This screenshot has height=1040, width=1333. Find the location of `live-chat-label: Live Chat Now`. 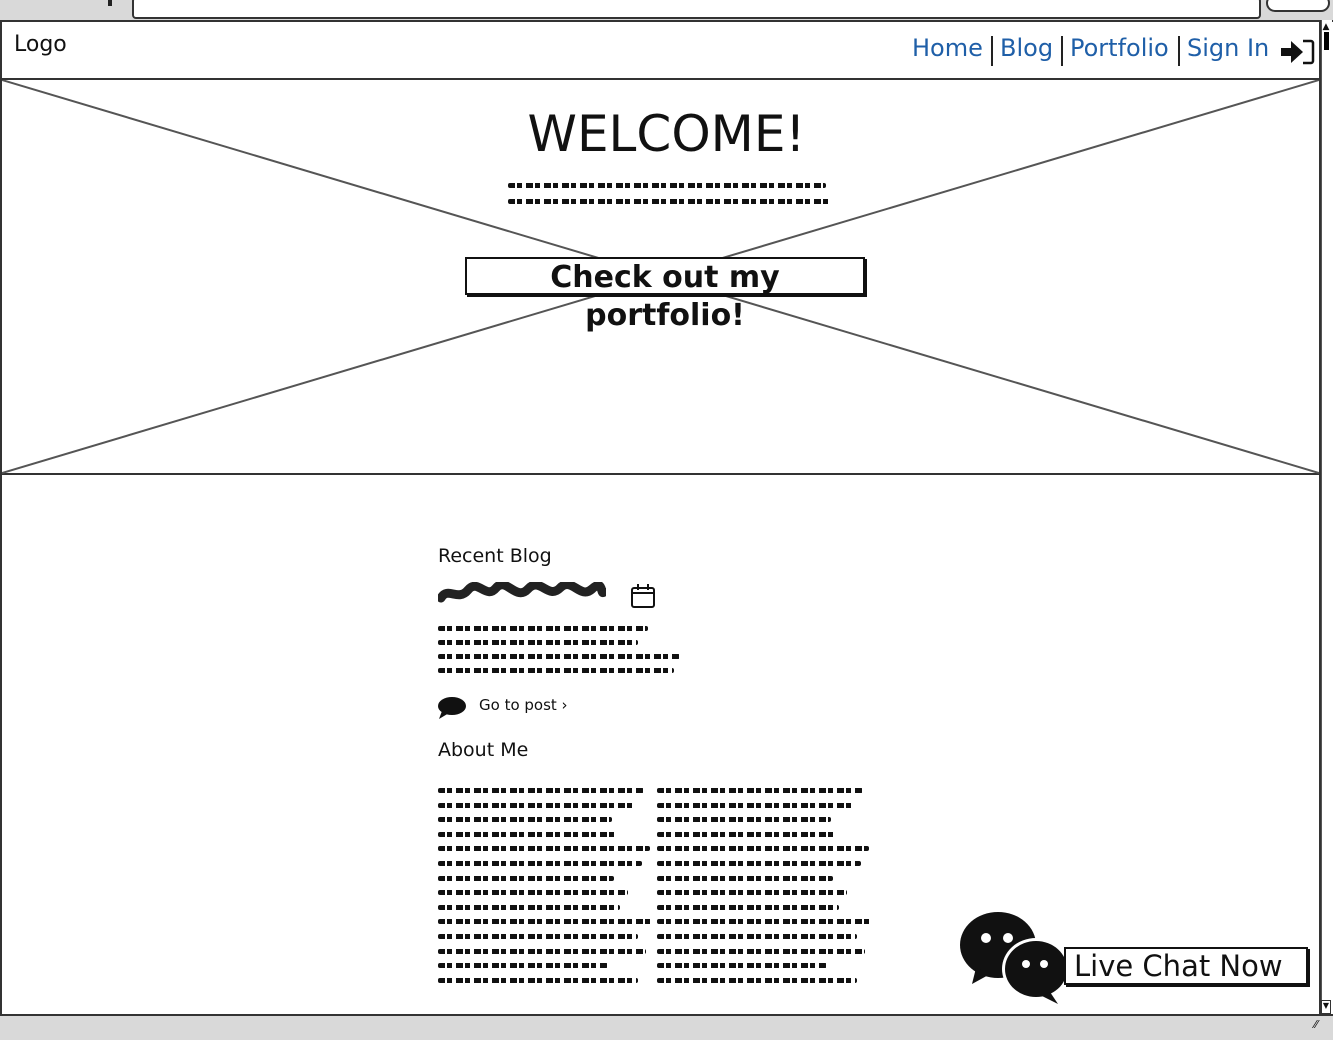

live-chat-label: Live Chat Now is located at coordinates (1186, 966).